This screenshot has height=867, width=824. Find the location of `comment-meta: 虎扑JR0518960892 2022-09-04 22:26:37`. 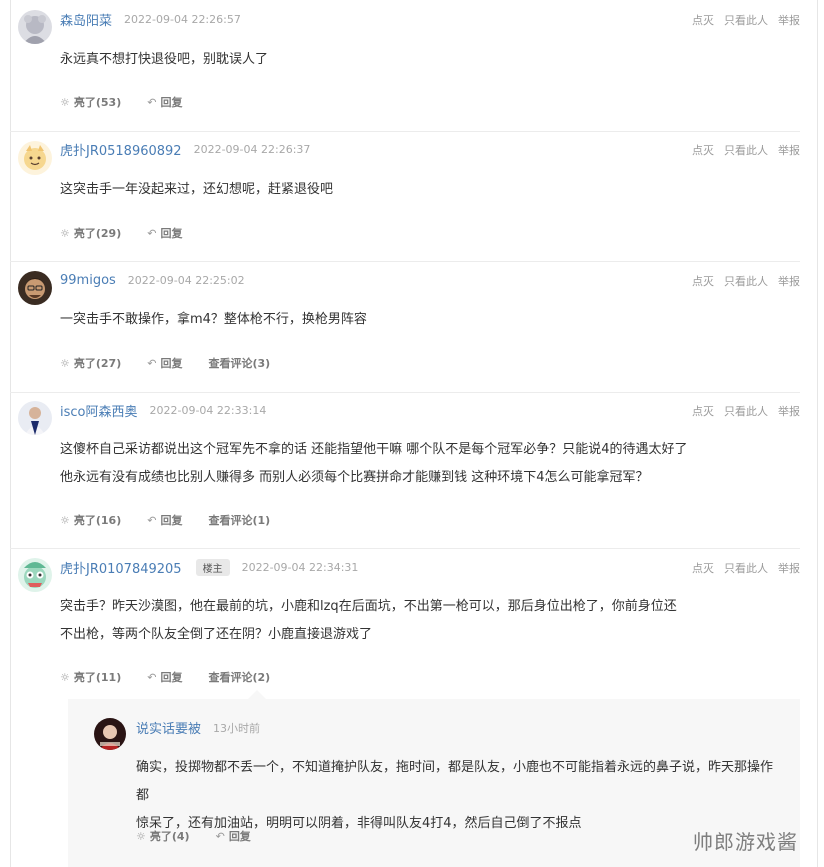

comment-meta: 虎扑JR0518960892 2022-09-04 22:26:37 is located at coordinates (185, 149).